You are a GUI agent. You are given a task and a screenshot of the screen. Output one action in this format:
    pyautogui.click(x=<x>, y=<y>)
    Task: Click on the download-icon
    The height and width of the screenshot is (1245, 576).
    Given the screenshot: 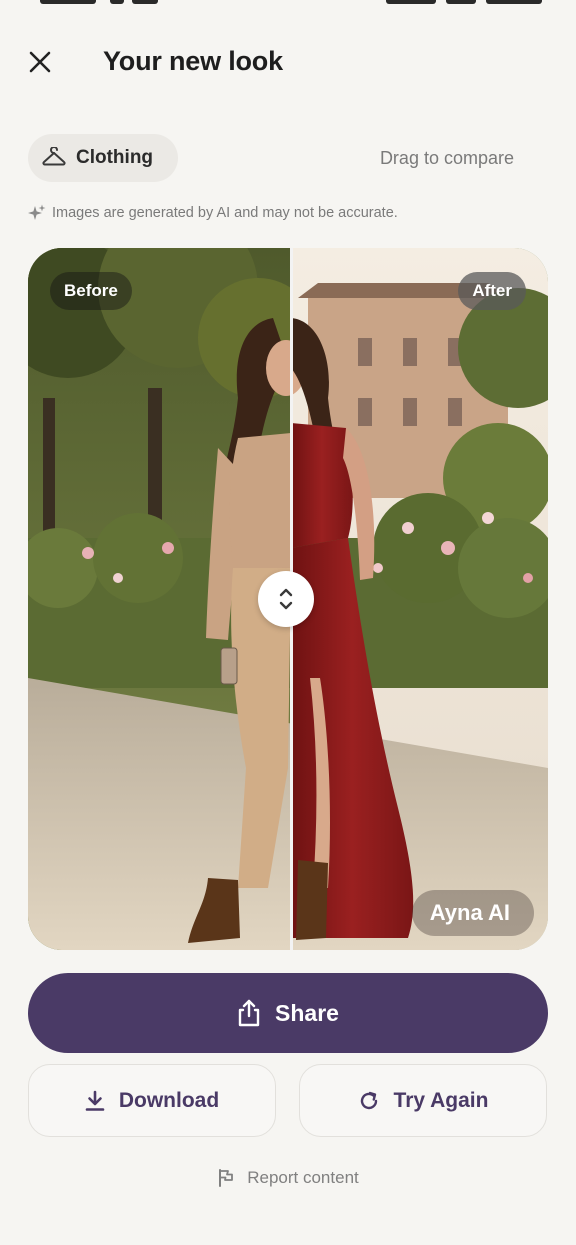 What is the action you would take?
    pyautogui.click(x=95, y=1100)
    